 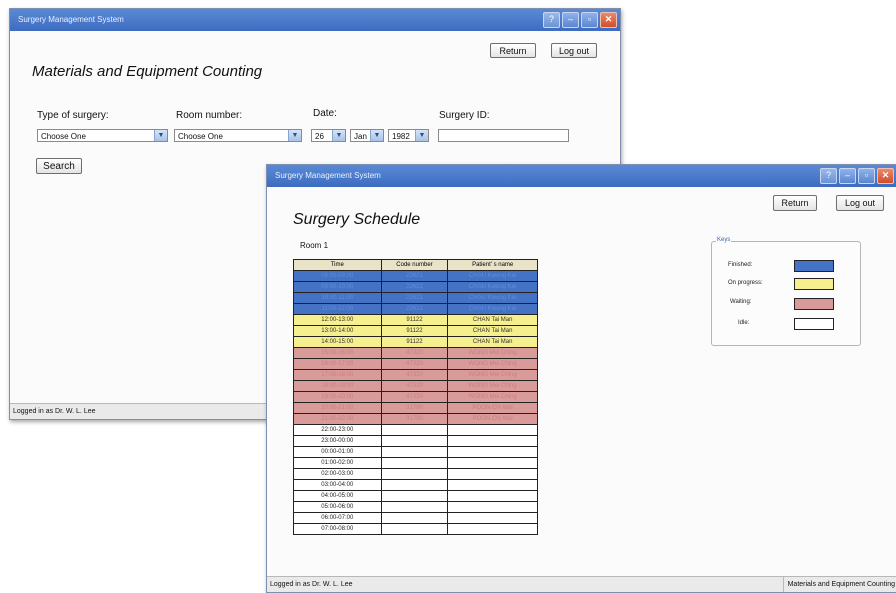 I want to click on room-number-select: Choose One ▼, so click(x=238, y=135).